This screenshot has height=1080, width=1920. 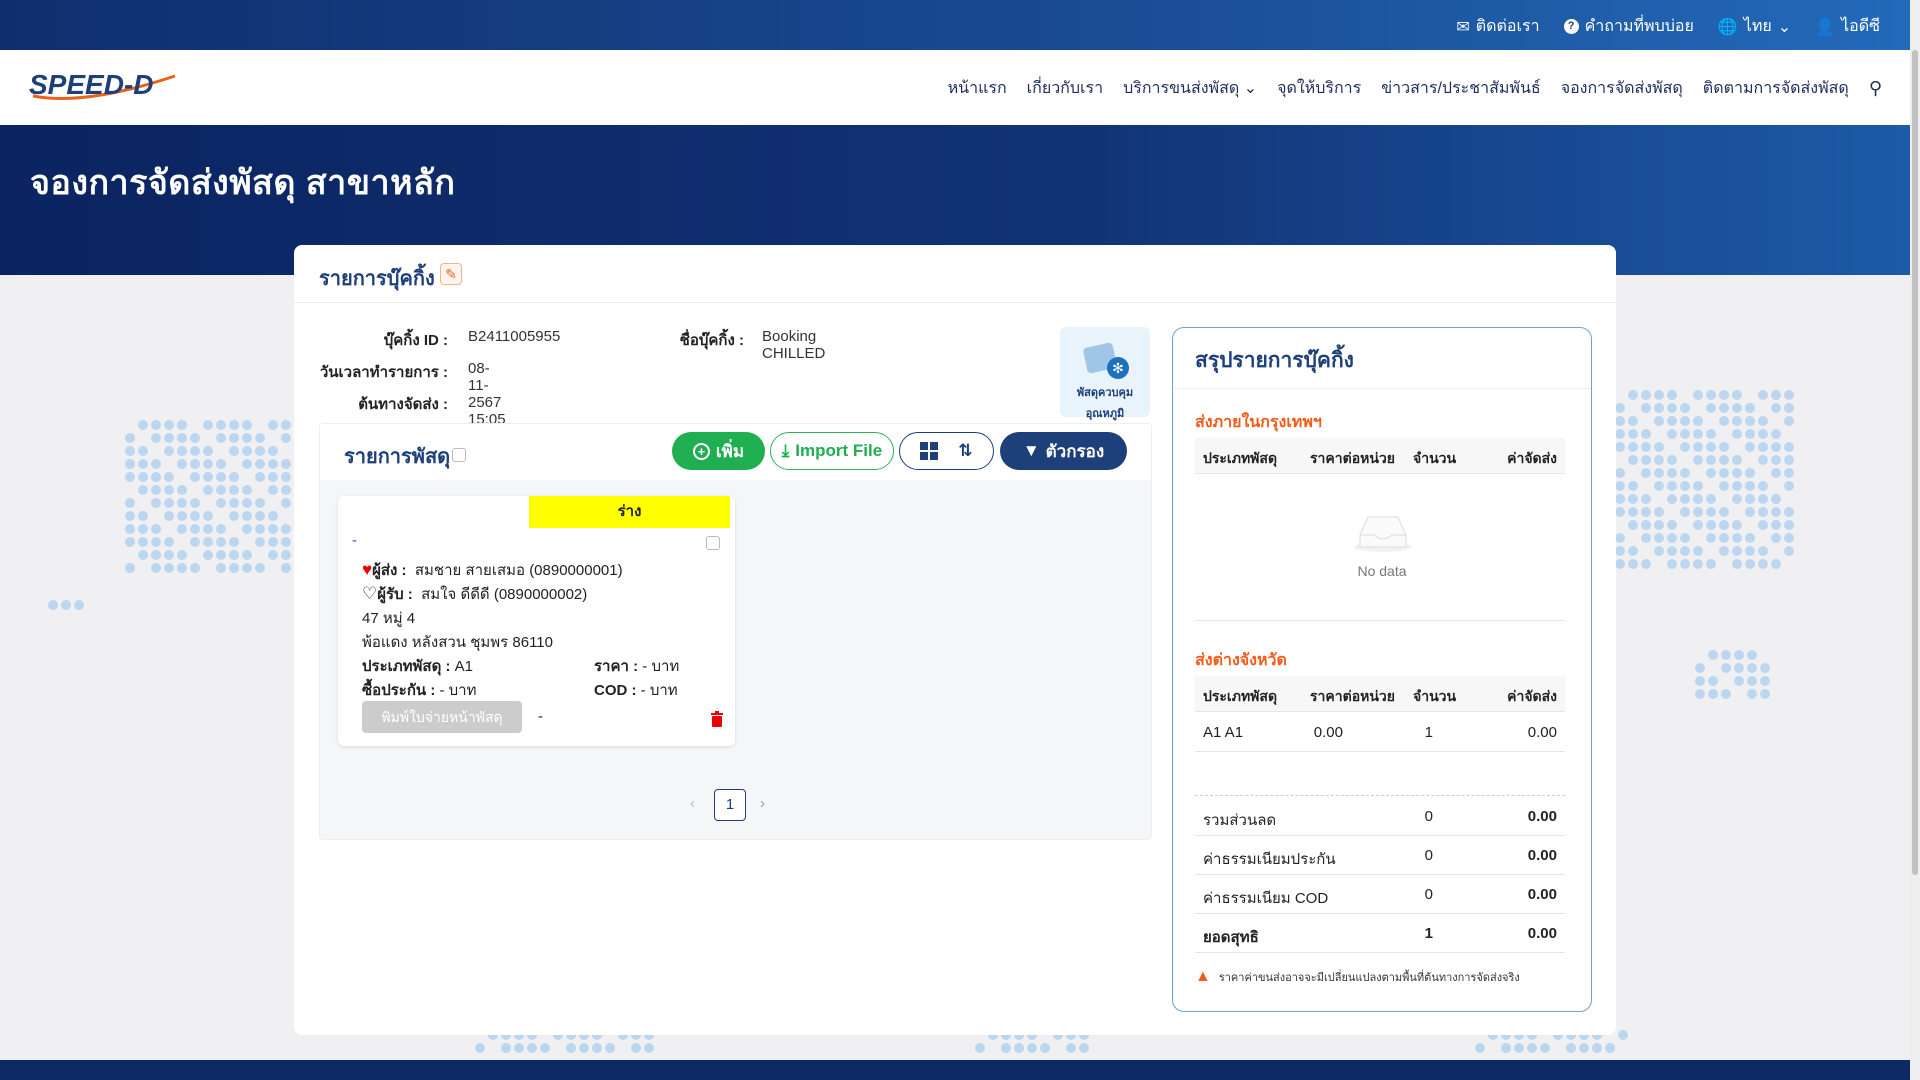 What do you see at coordinates (616, 666) in the screenshot?
I see `price-label: ราคา :` at bounding box center [616, 666].